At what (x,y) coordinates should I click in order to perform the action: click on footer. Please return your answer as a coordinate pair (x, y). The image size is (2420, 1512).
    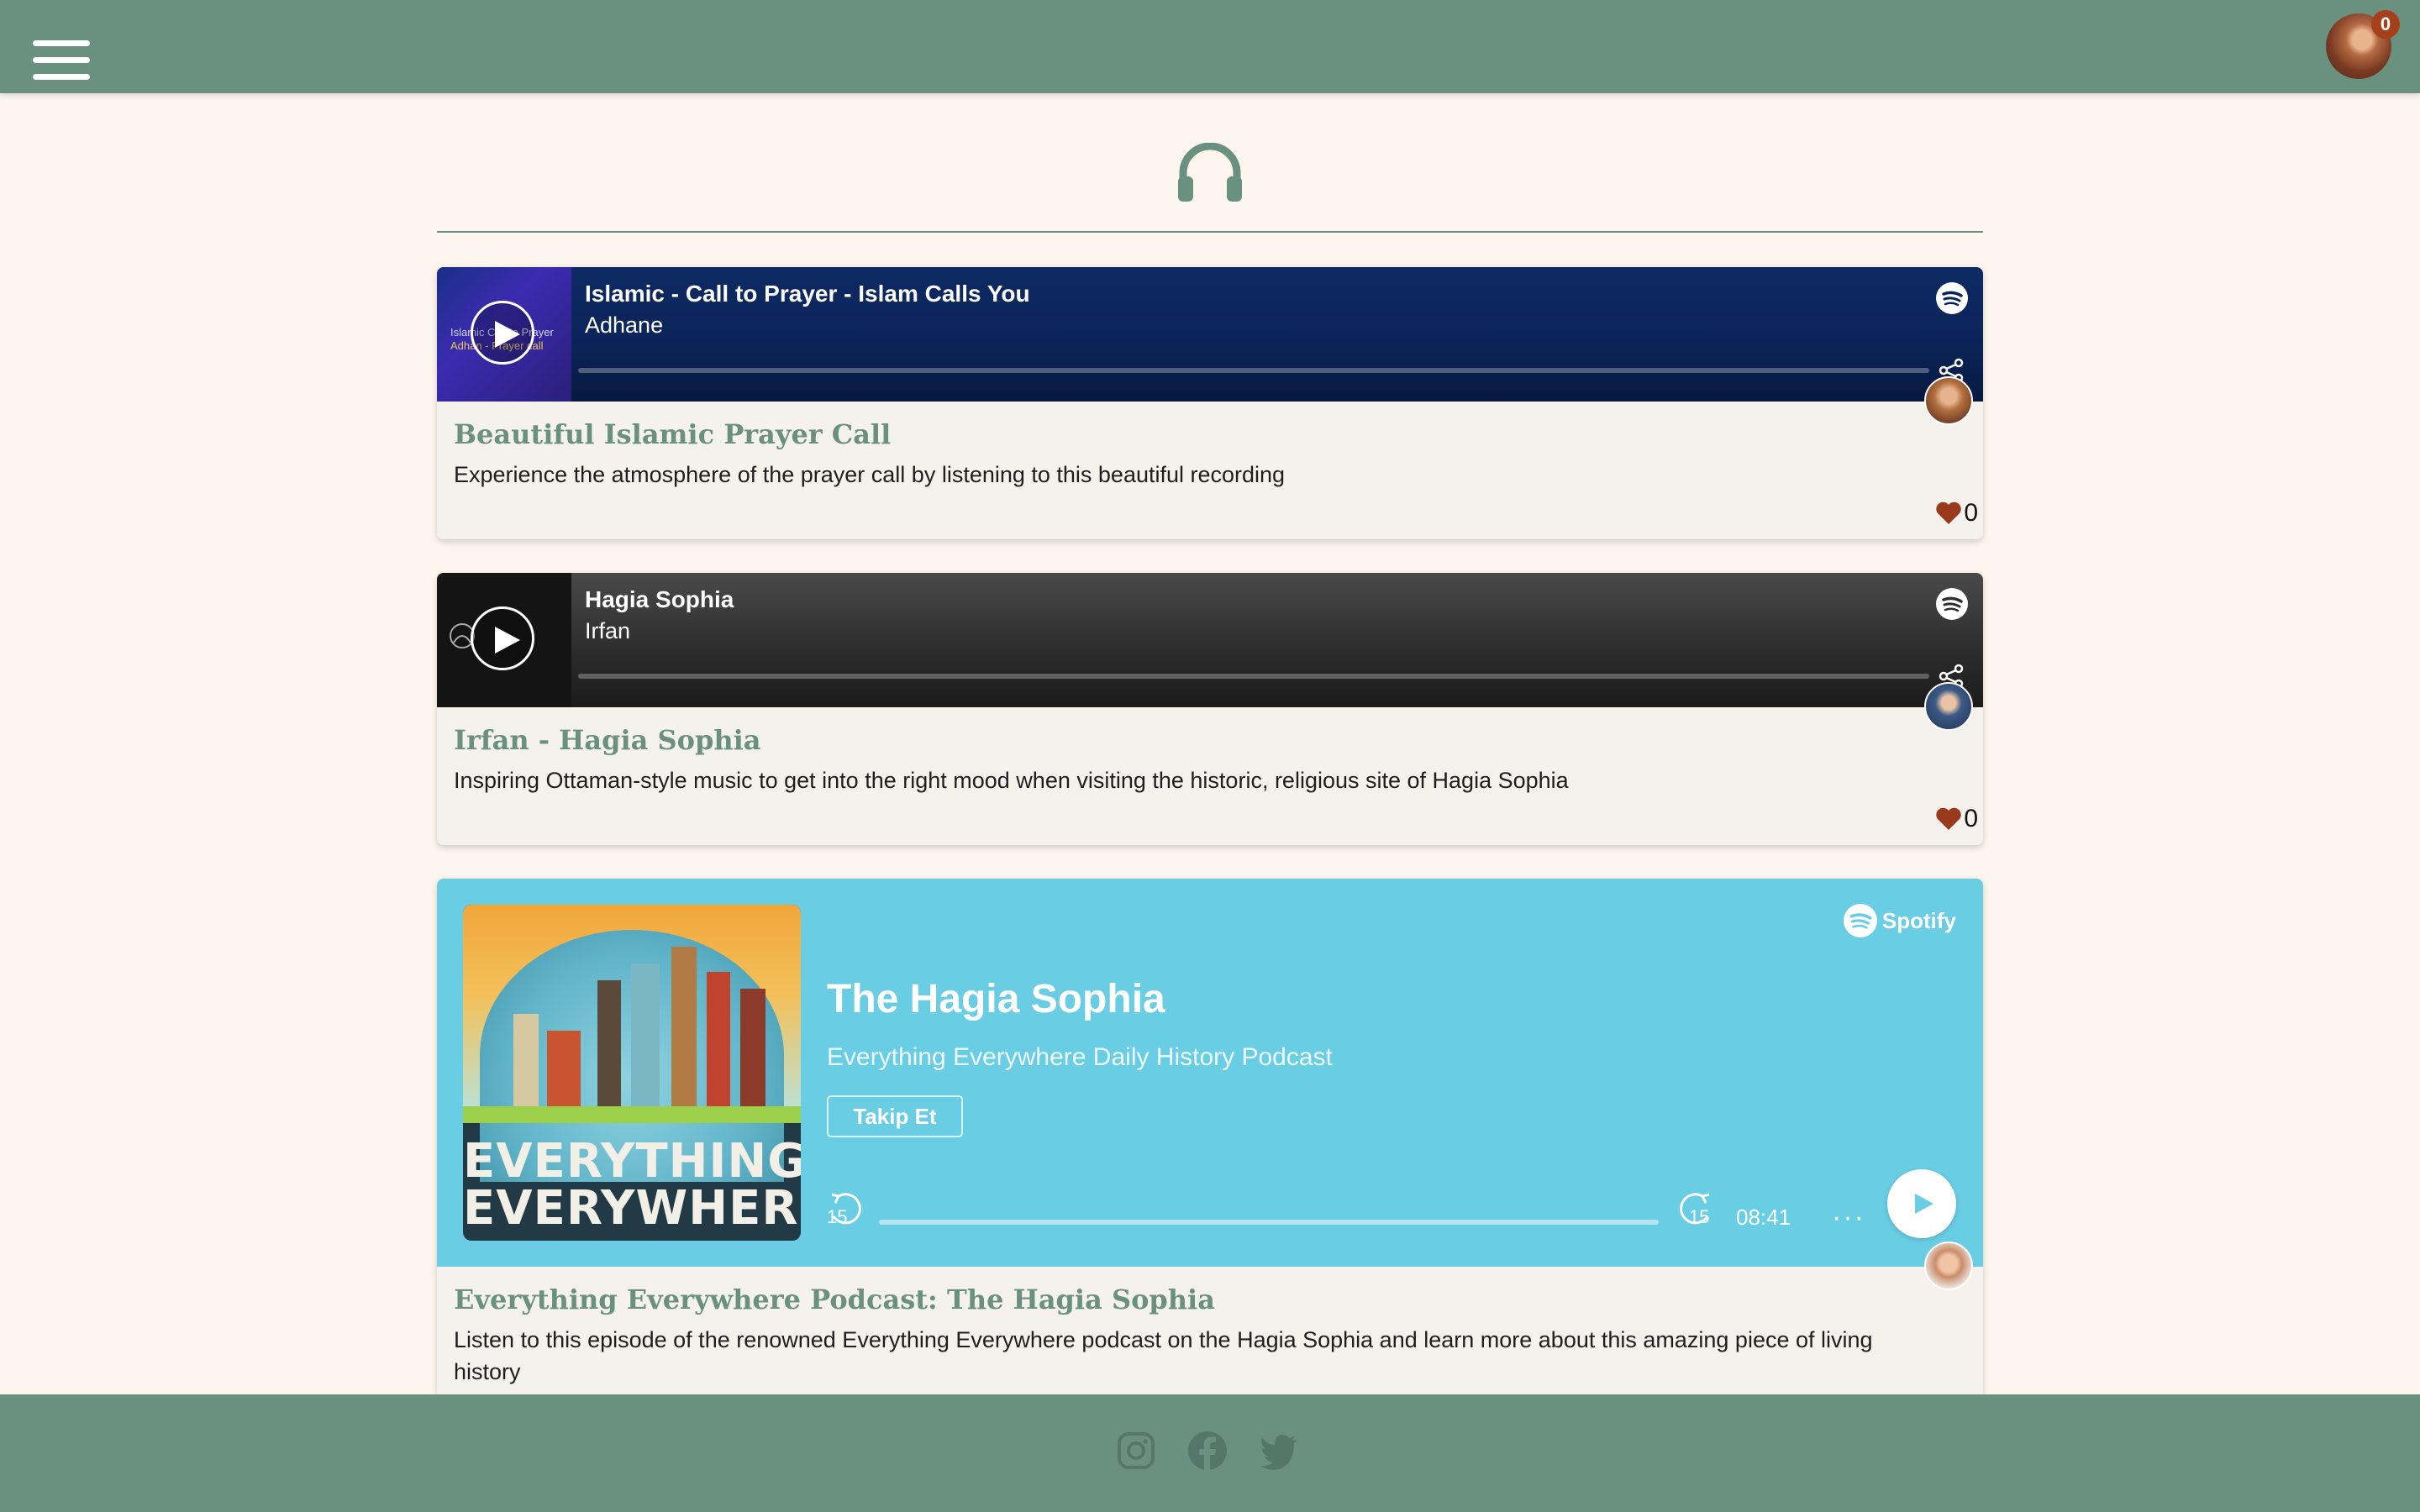
    Looking at the image, I should click on (1210, 1453).